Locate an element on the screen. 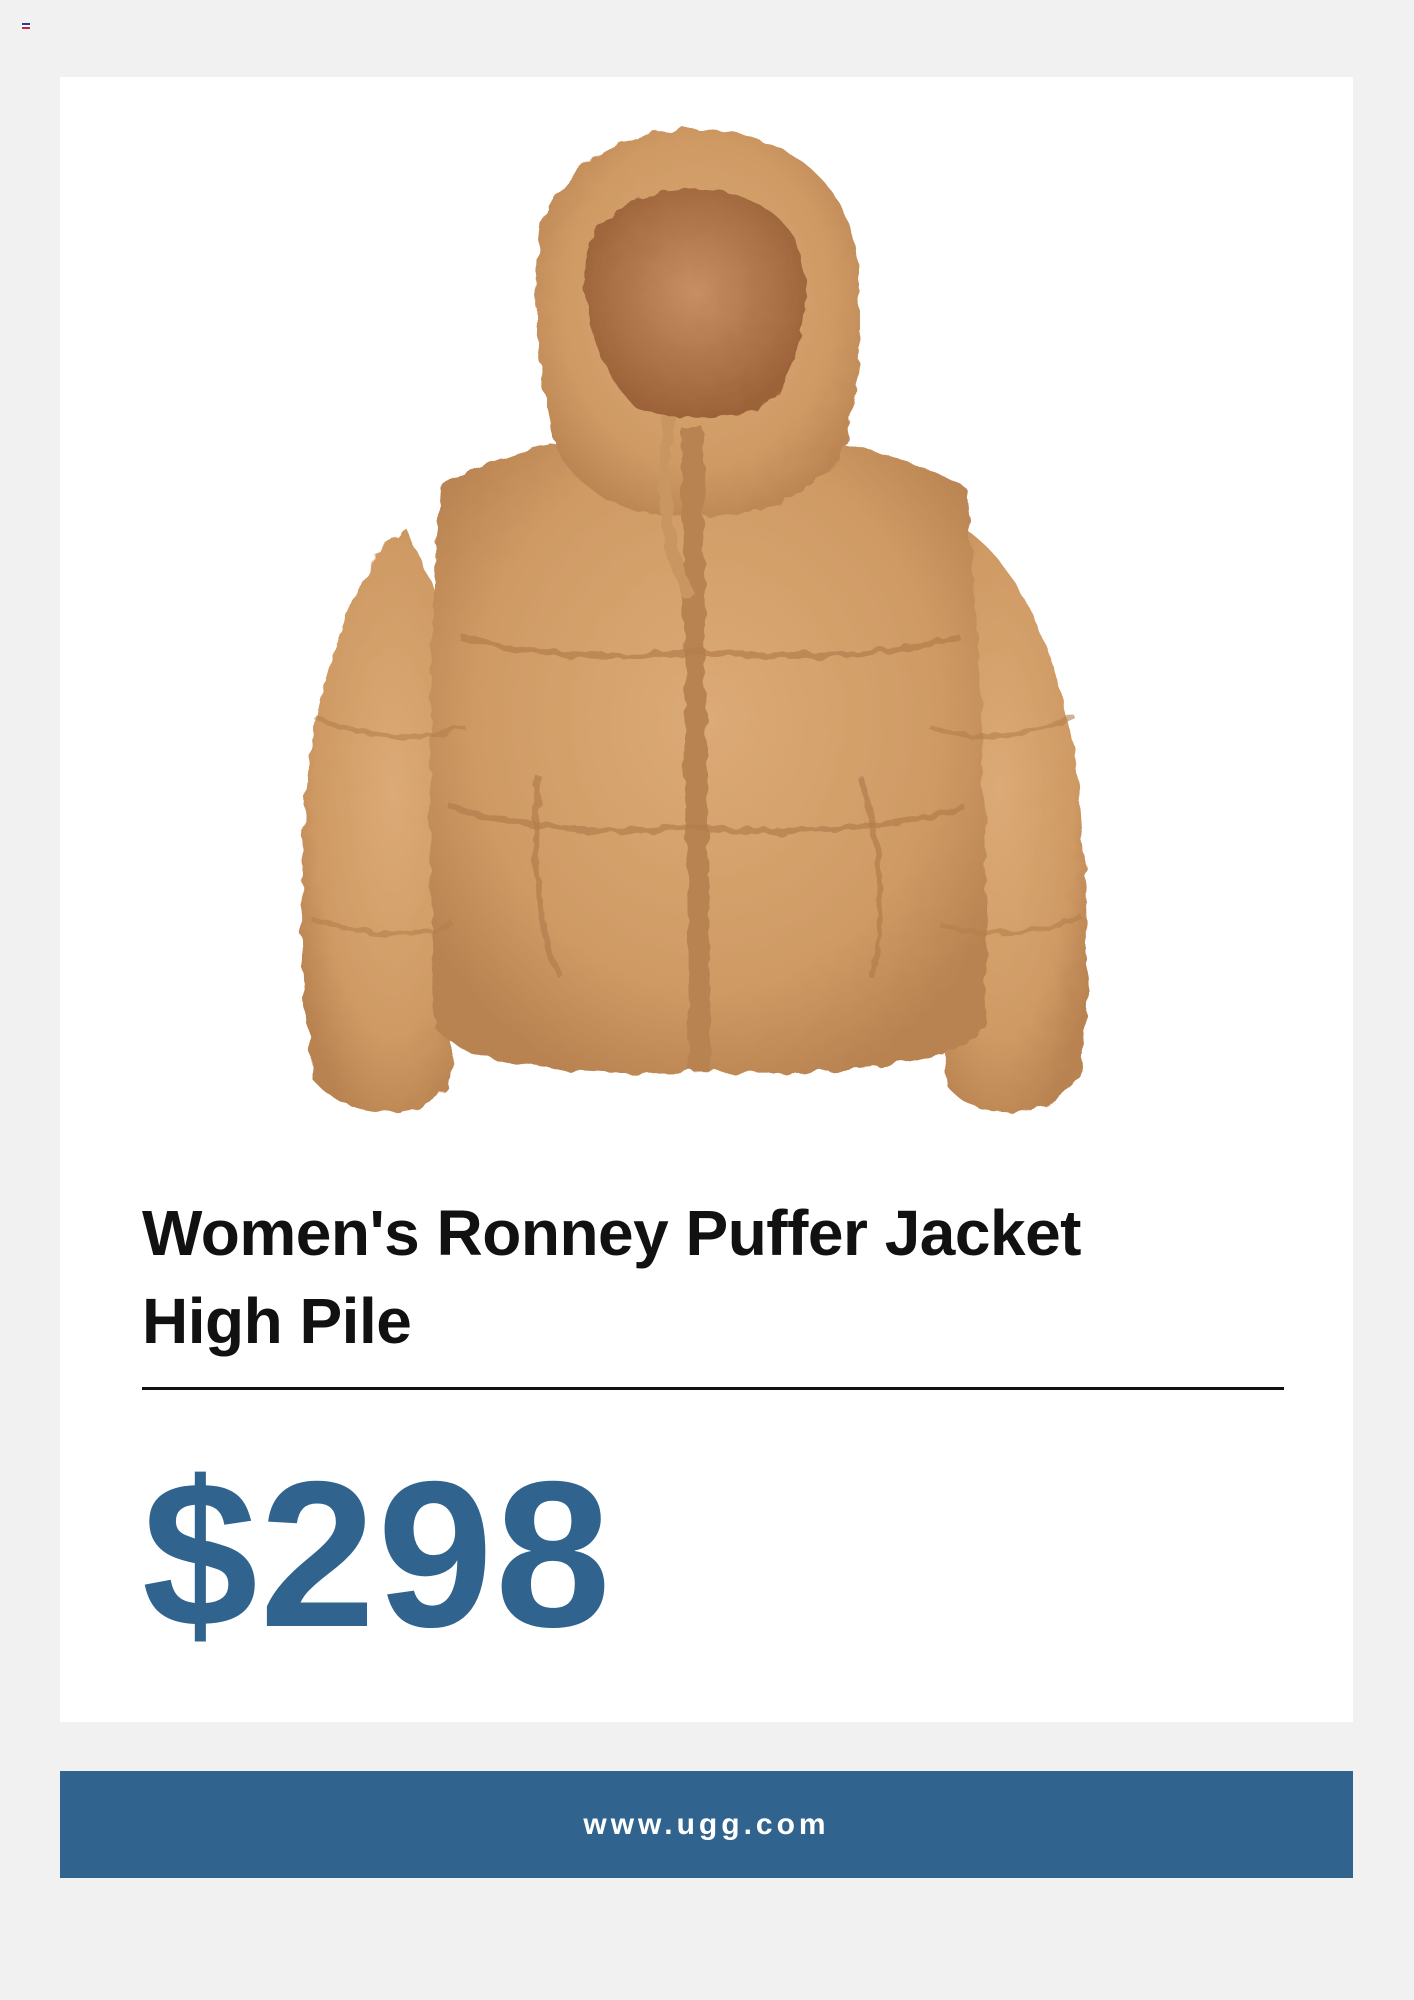  footer-bar: www.ugg.com is located at coordinates (706, 1824).